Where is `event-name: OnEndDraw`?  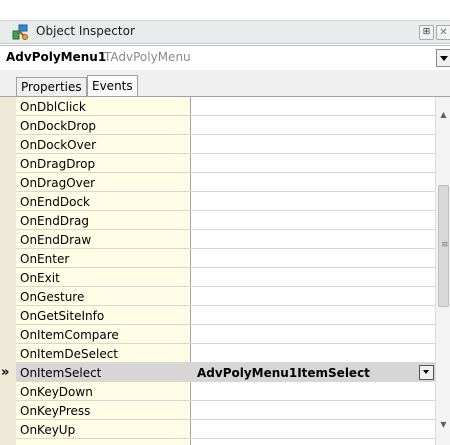 event-name: OnEndDraw is located at coordinates (56, 240).